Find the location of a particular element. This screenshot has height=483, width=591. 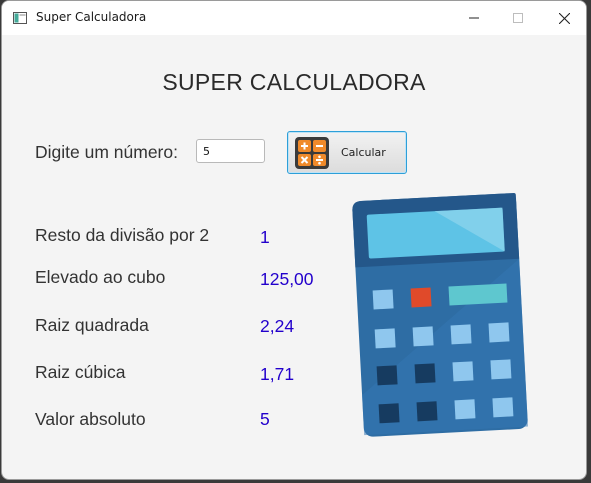

result-label-absolute-value: Valor absoluto is located at coordinates (90, 419).